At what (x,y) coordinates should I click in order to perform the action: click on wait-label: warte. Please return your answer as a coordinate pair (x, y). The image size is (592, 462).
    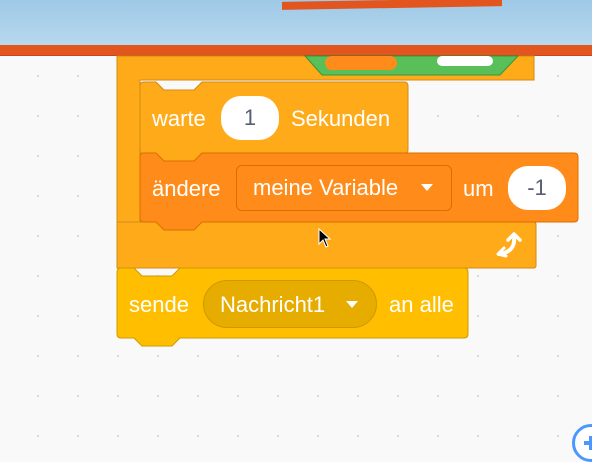
    Looking at the image, I should click on (179, 118).